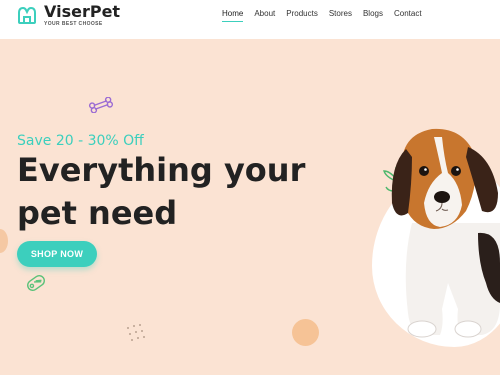  I want to click on nav-products: Products, so click(302, 15).